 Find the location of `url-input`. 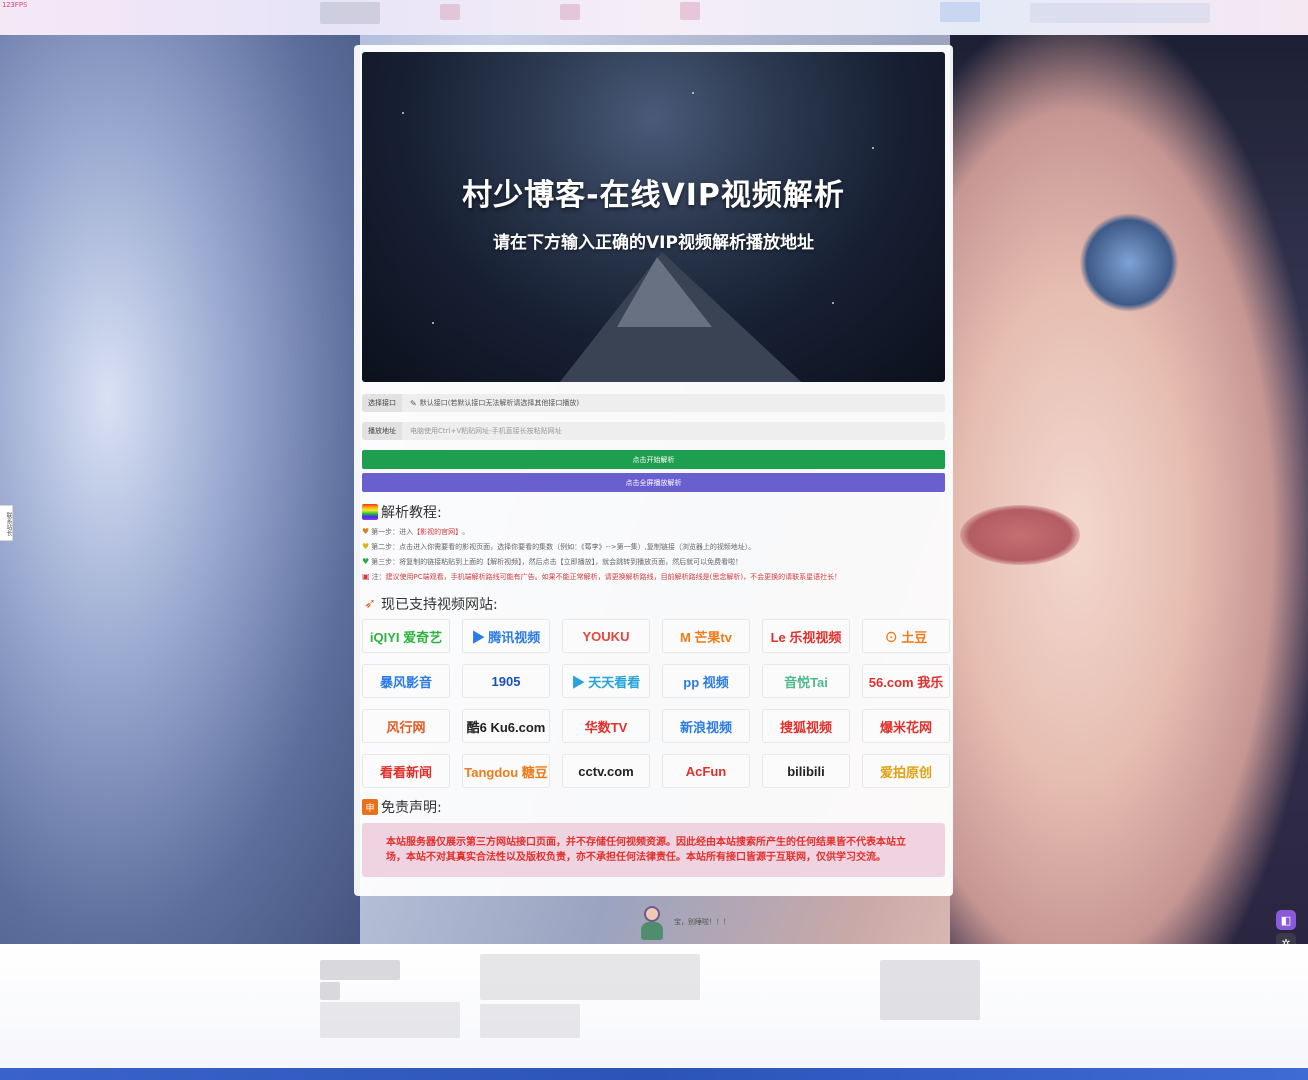

url-input is located at coordinates (662, 431).